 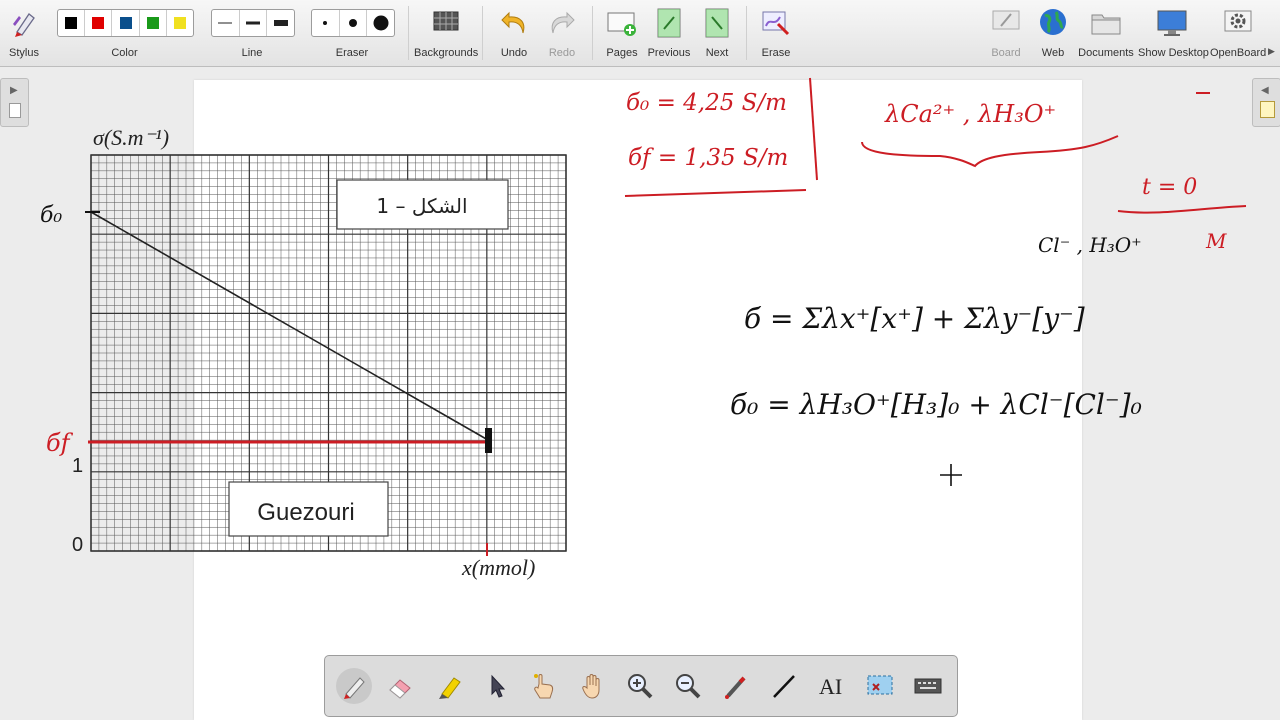 What do you see at coordinates (622, 53) in the screenshot?
I see `pages-label: Pages` at bounding box center [622, 53].